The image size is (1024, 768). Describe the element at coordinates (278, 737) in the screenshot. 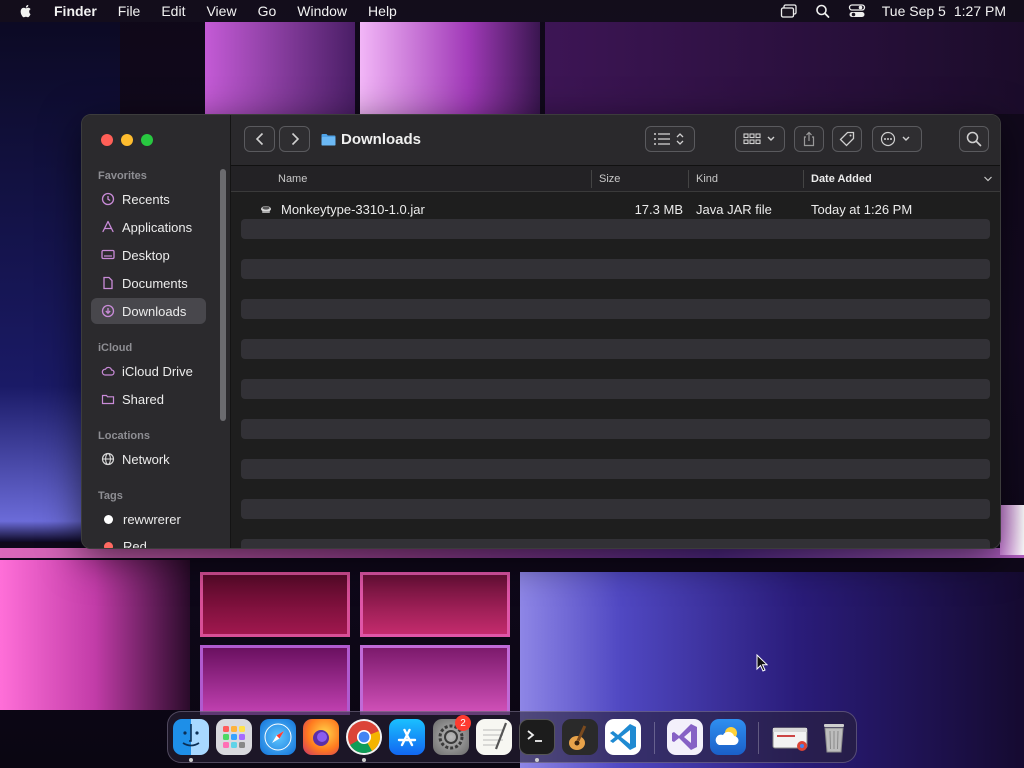

I see `safari-icon` at that location.